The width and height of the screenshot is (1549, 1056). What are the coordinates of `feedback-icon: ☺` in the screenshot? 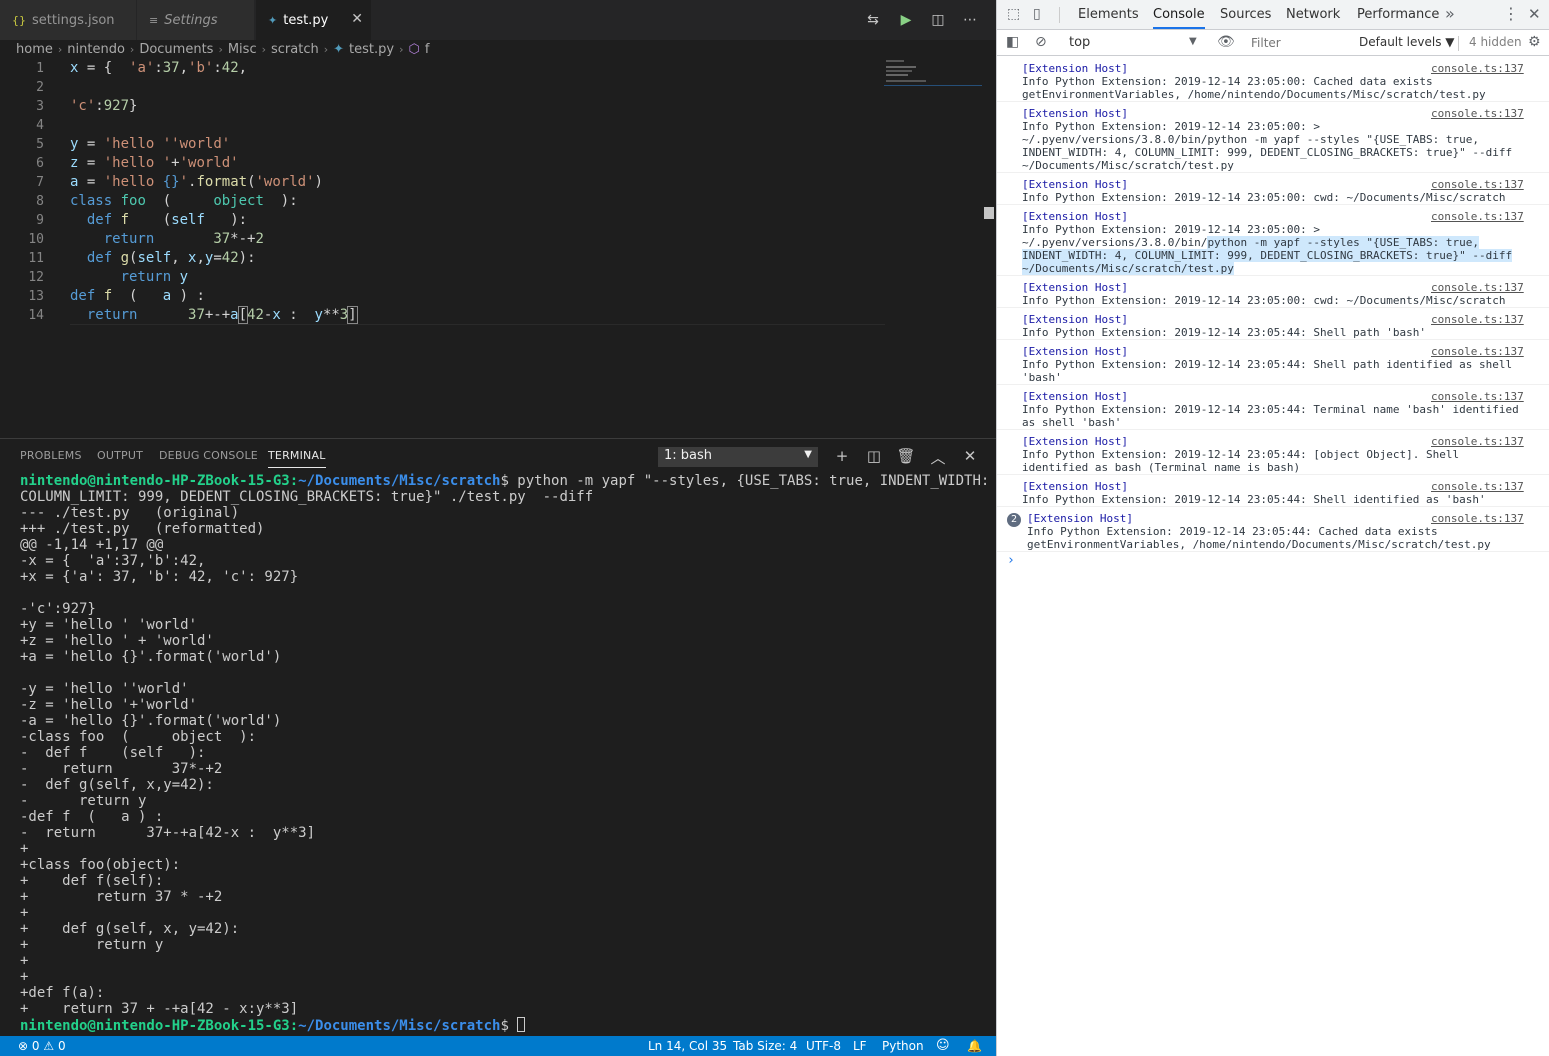 It's located at (943, 1045).